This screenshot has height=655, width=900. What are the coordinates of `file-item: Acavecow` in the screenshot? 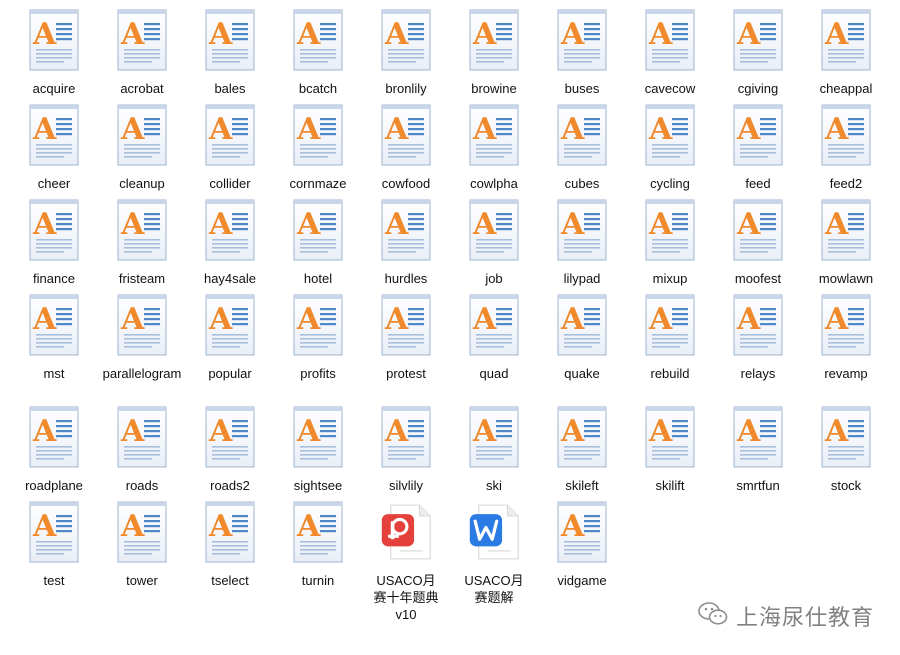 It's located at (670, 52).